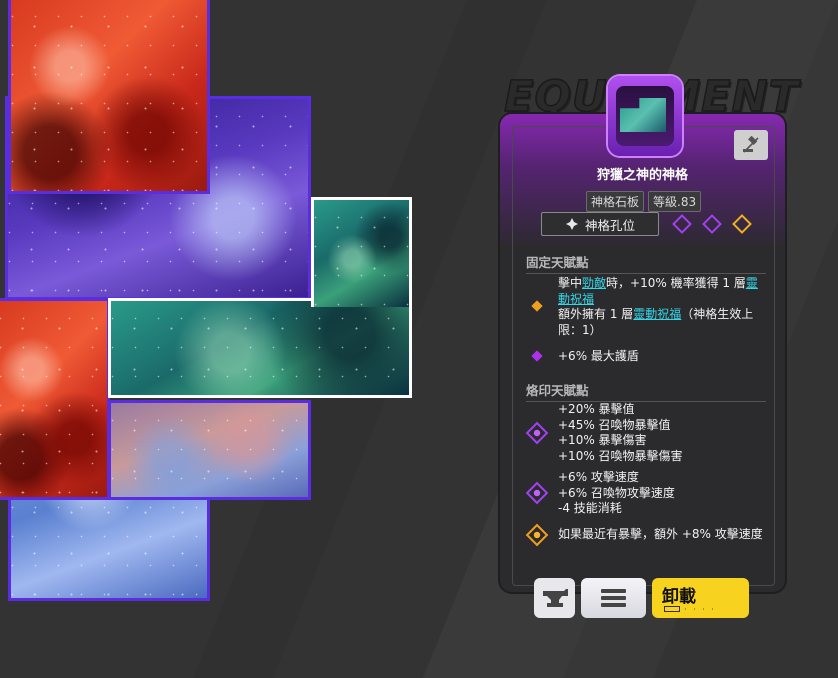  Describe the element at coordinates (646, 391) in the screenshot. I see `engraved-talents-title: 烙印天賦點` at that location.